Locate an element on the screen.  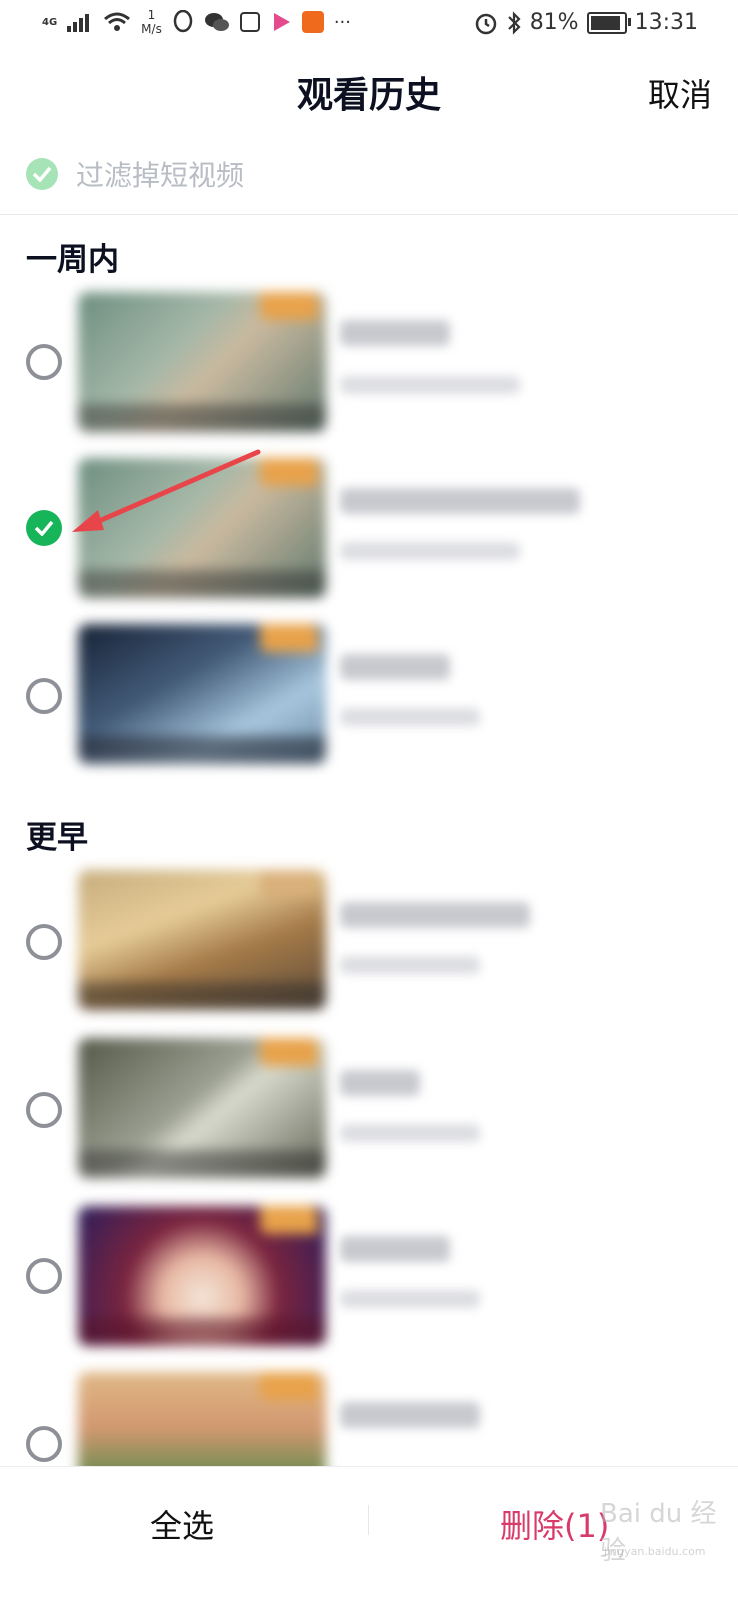
alarm-icon is located at coordinates (485, 23).